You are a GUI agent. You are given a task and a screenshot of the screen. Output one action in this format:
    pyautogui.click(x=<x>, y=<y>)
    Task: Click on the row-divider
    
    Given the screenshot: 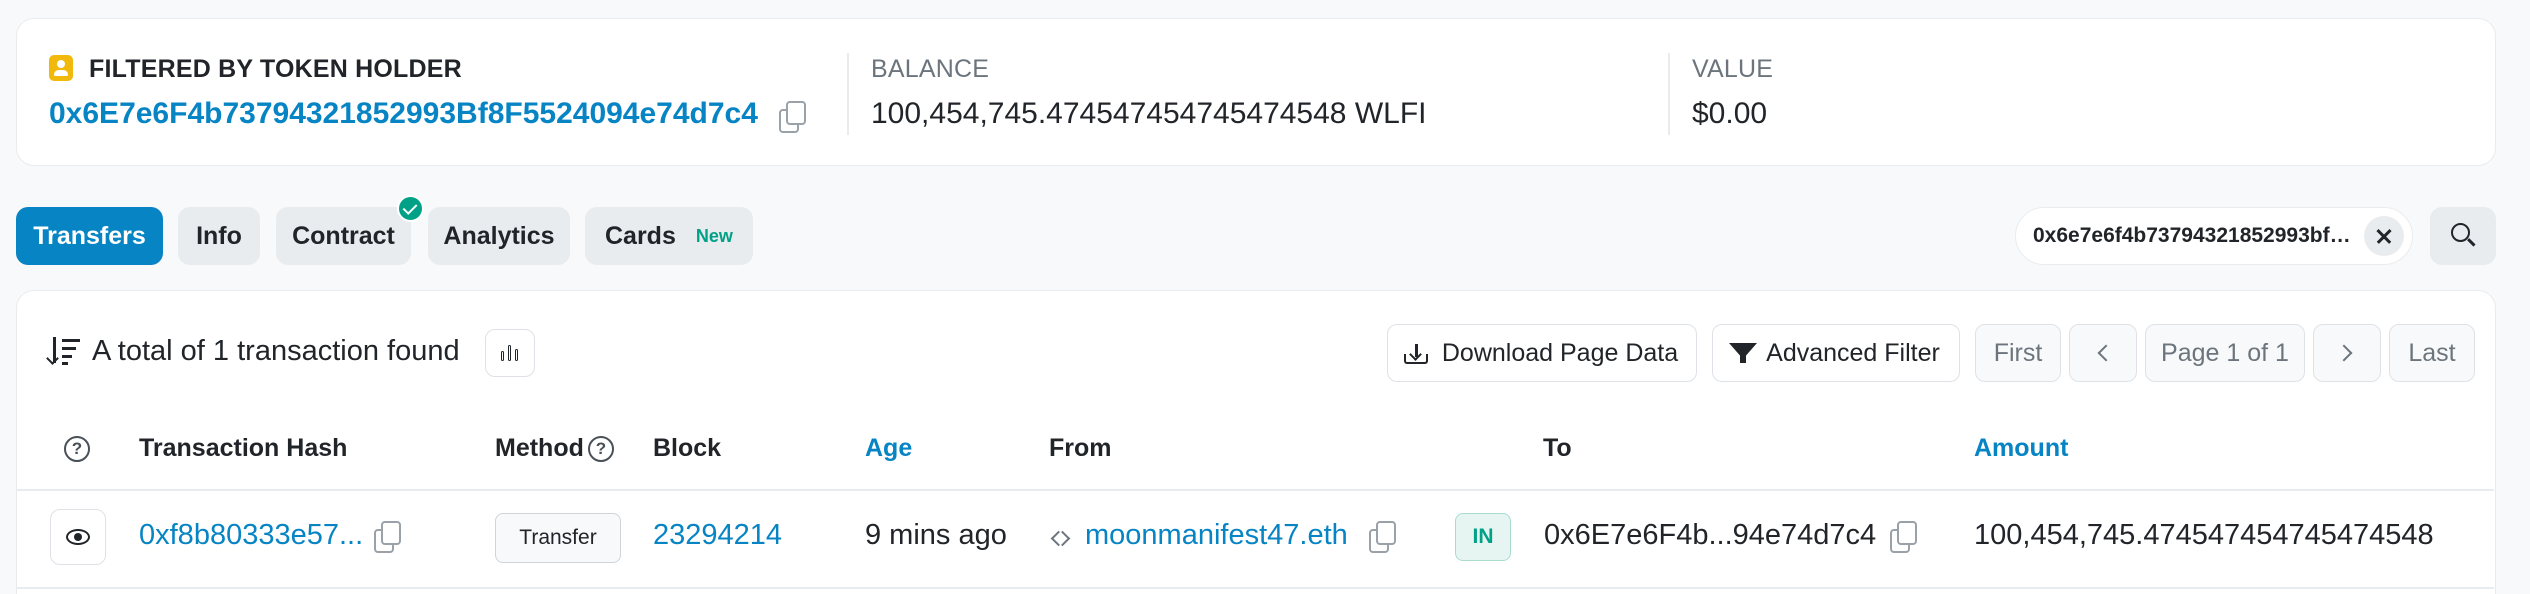 What is the action you would take?
    pyautogui.click(x=1255, y=588)
    